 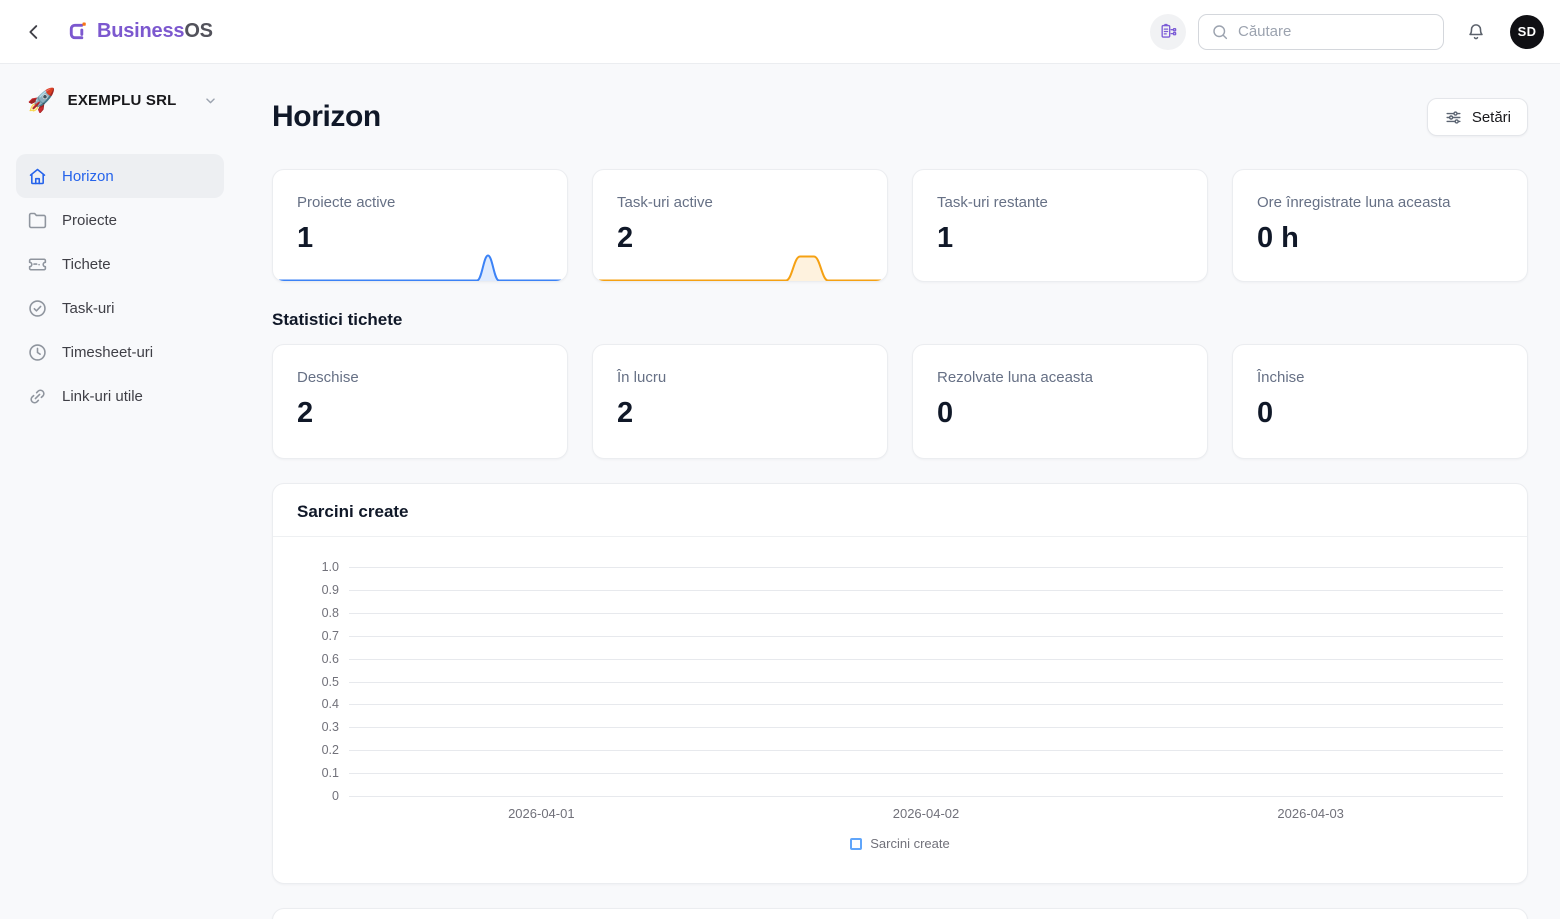 I want to click on logo-icon, so click(x=77, y=31).